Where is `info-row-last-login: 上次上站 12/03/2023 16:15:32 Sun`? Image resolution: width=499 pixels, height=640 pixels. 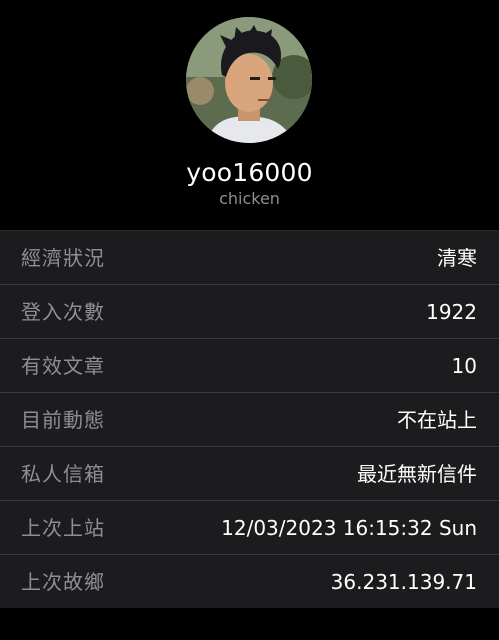
info-row-last-login: 上次上站 12/03/2023 16:15:32 Sun is located at coordinates (249, 527).